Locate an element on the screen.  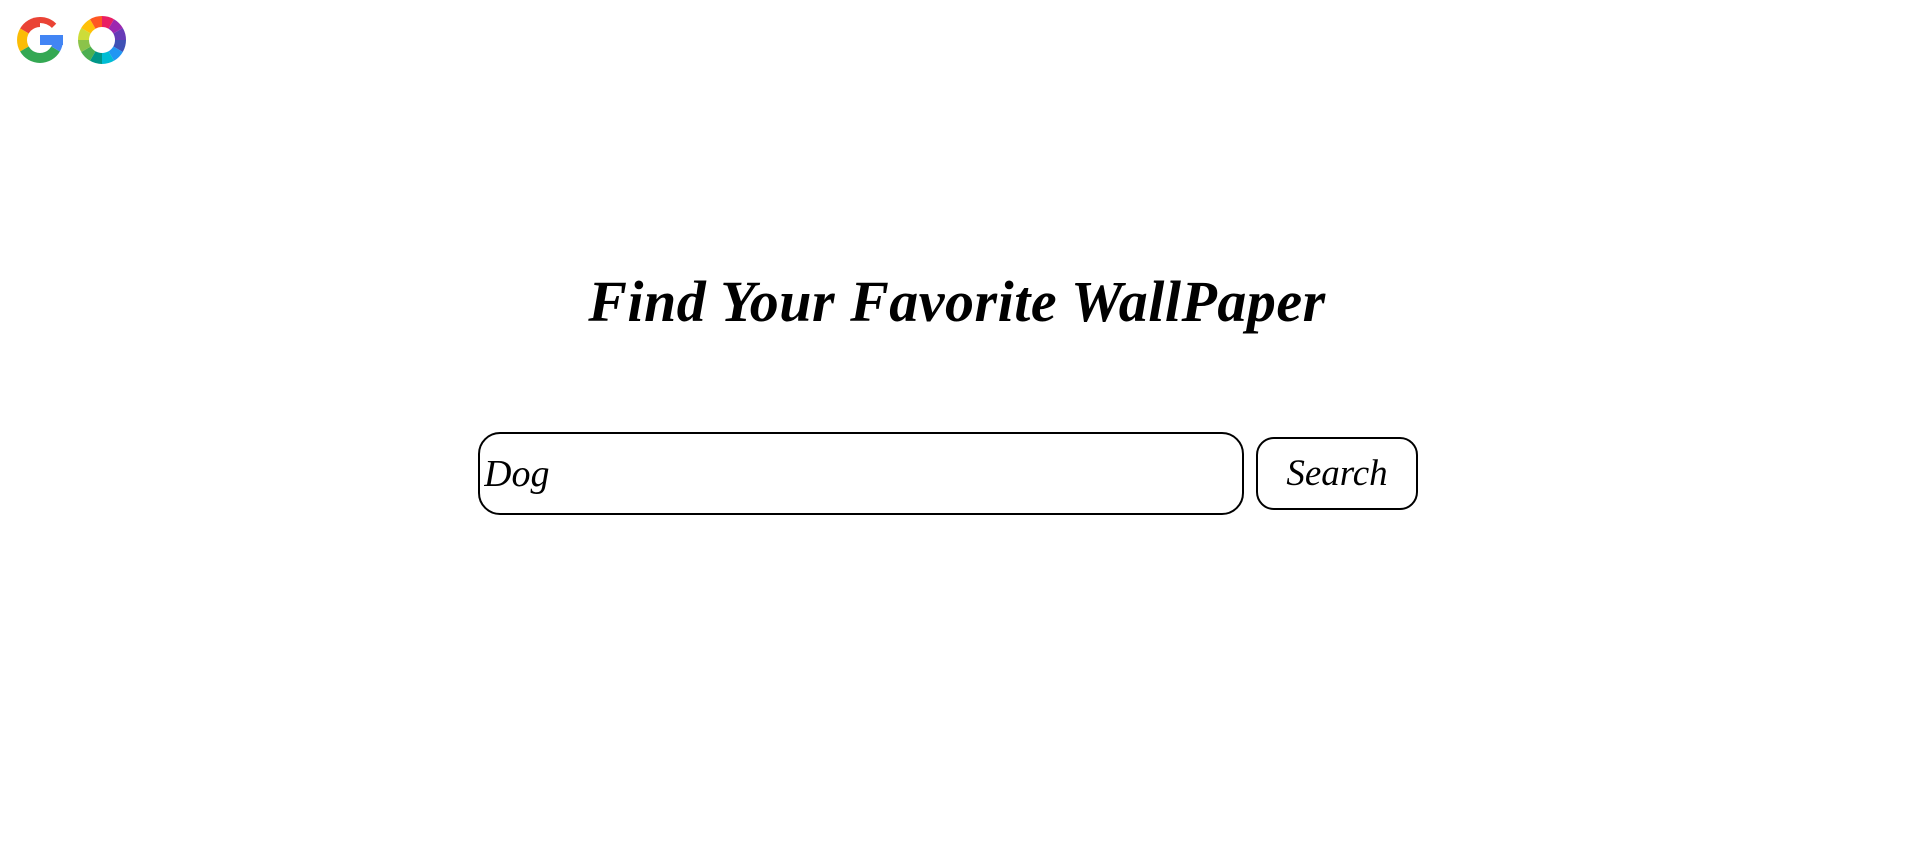
site-logo is located at coordinates (71, 42).